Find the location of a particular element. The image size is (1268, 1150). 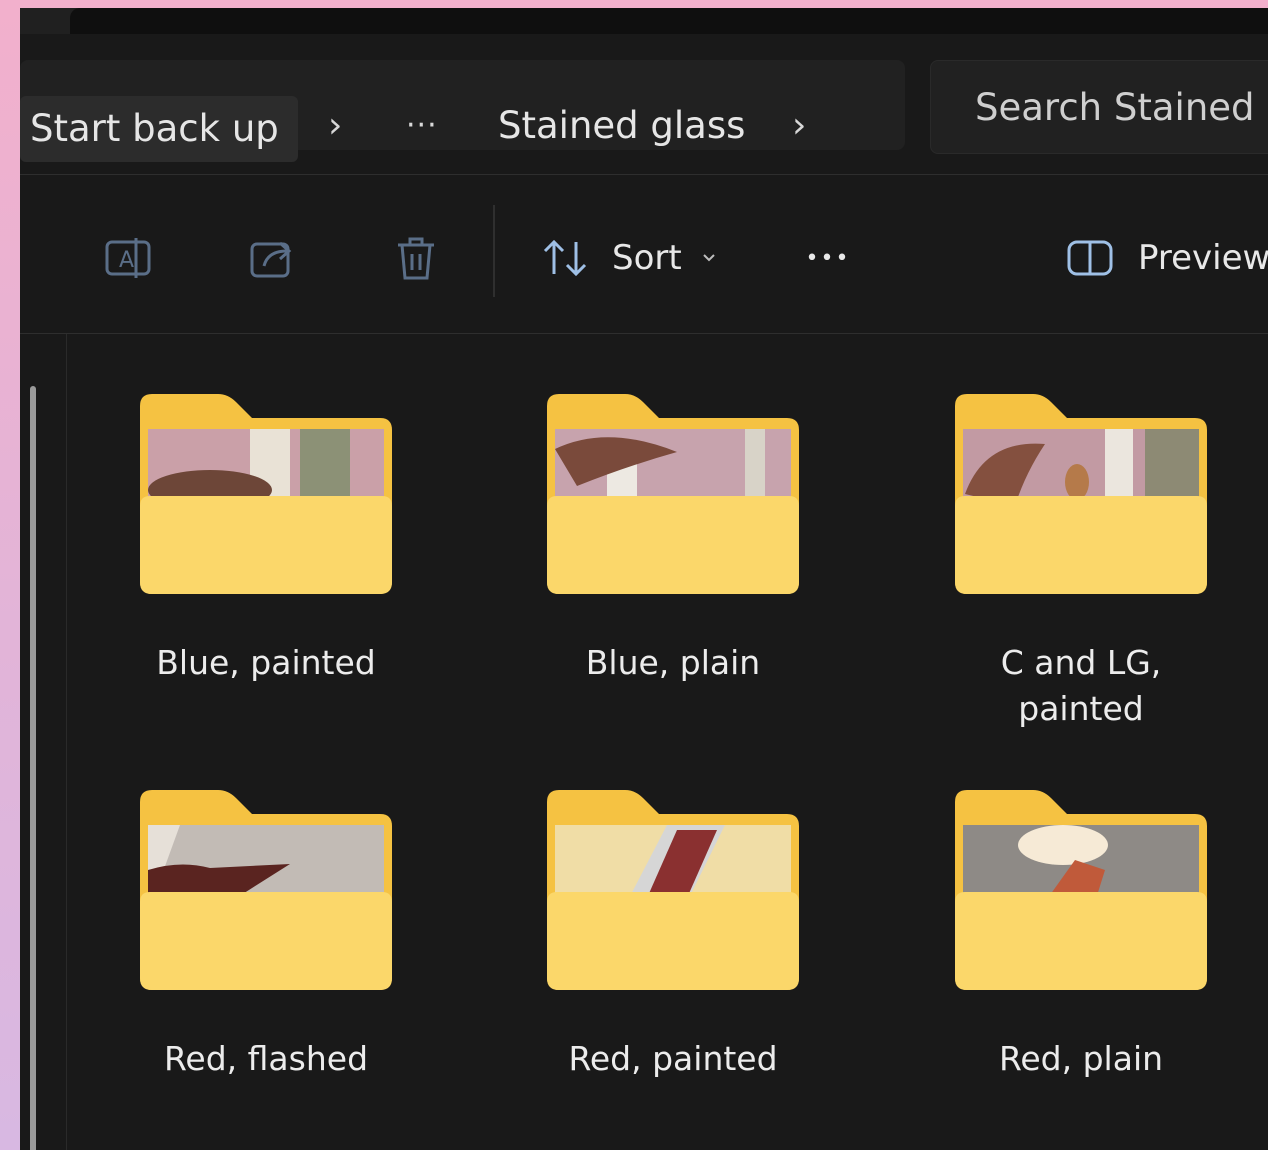

breadcrumb-item-start-back-up: Start back up is located at coordinates (159, 129).